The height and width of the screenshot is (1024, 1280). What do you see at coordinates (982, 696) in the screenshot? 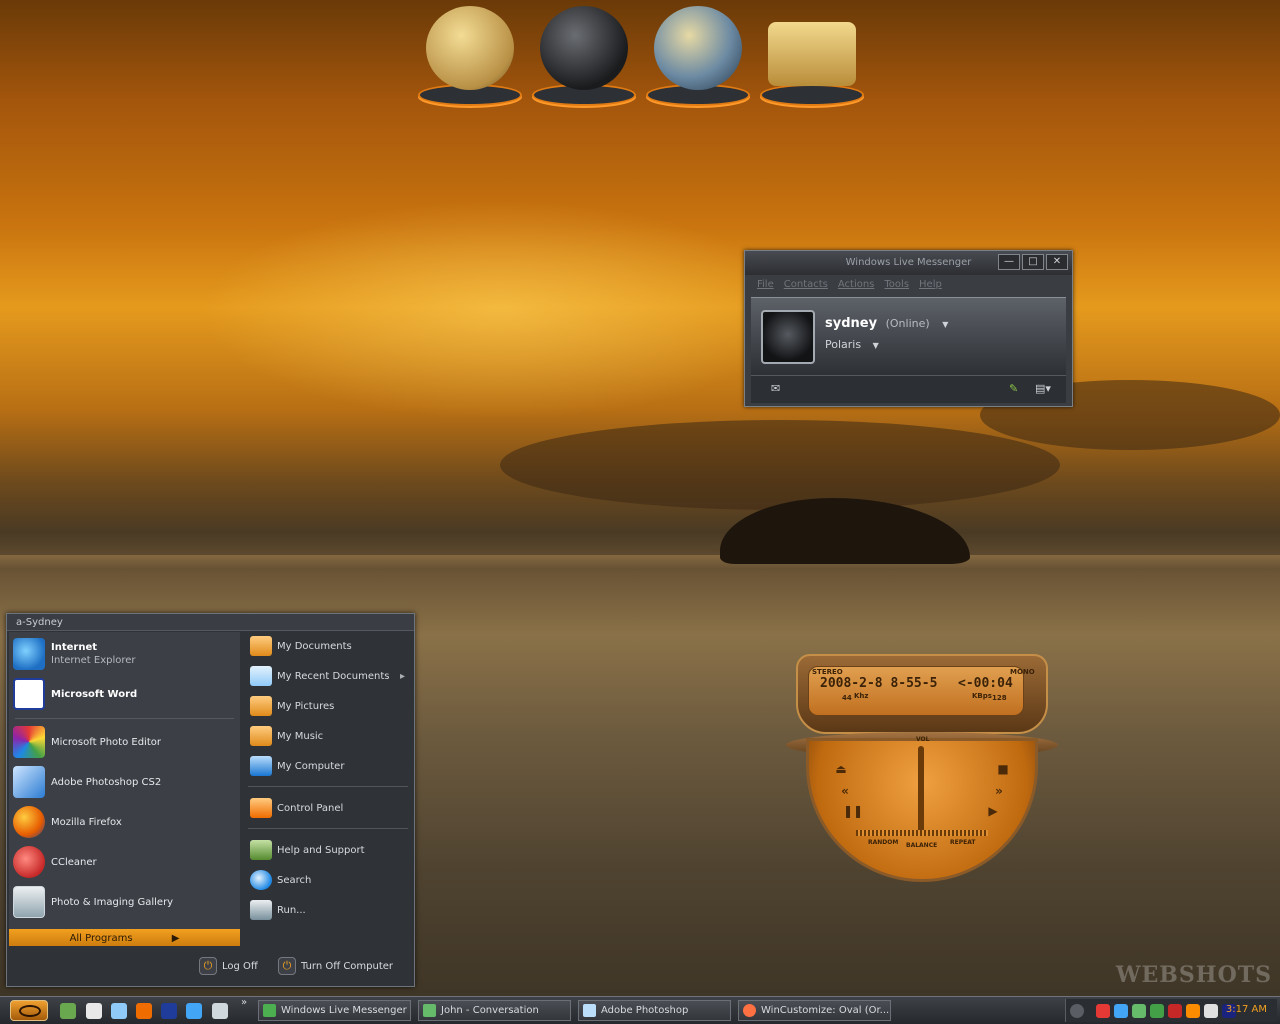
I see `kbps-unit: KBps` at bounding box center [982, 696].